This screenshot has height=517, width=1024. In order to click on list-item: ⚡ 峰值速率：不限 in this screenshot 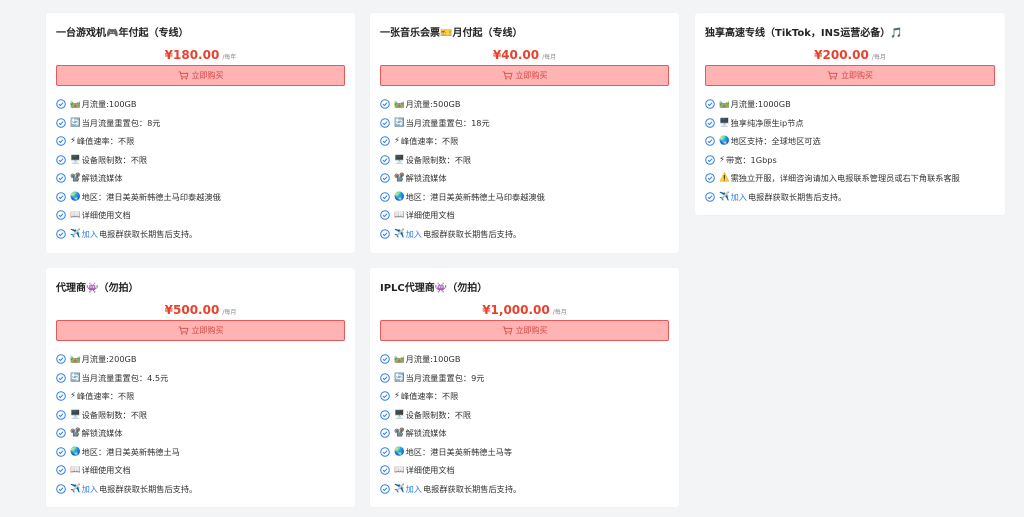, I will do `click(201, 396)`.